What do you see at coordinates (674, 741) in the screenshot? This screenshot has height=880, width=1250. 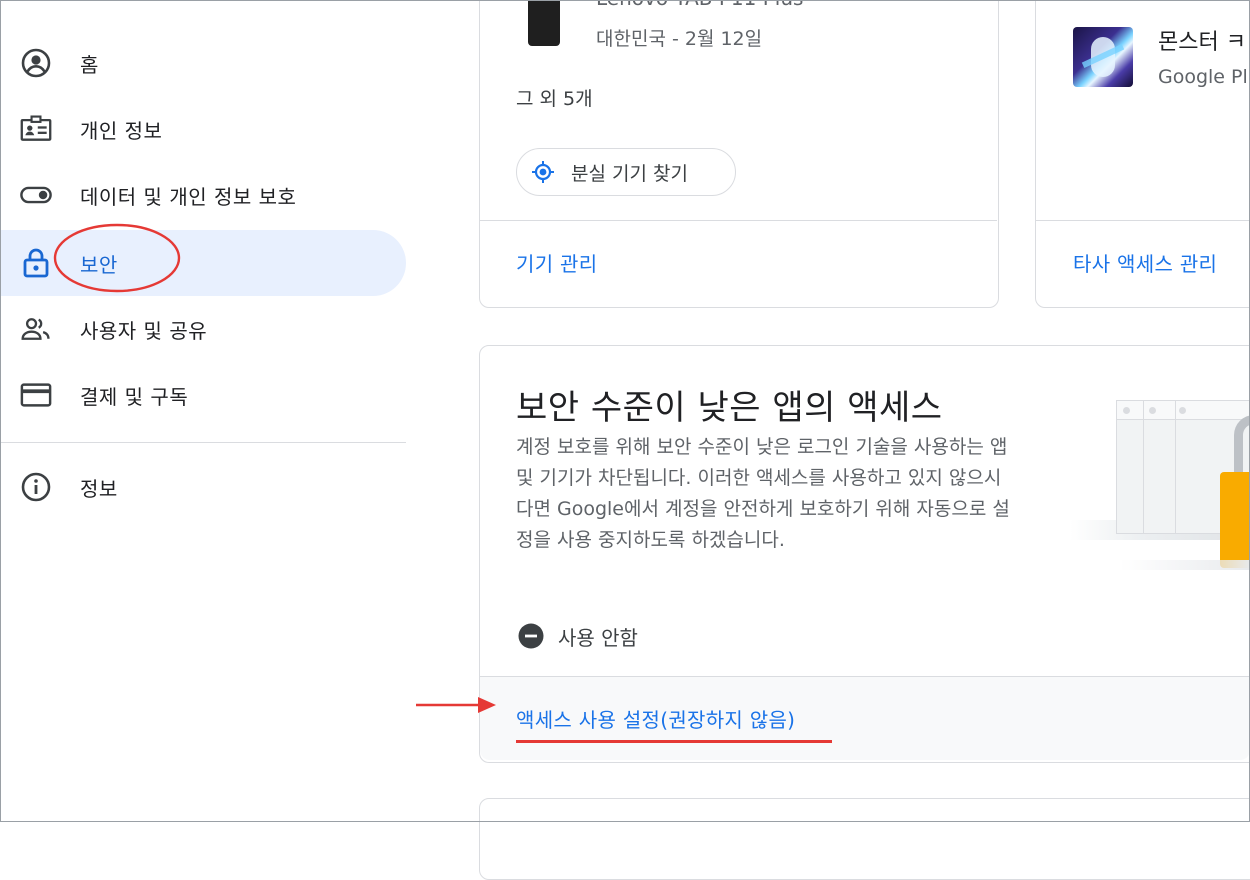 I see `annotation-underline` at bounding box center [674, 741].